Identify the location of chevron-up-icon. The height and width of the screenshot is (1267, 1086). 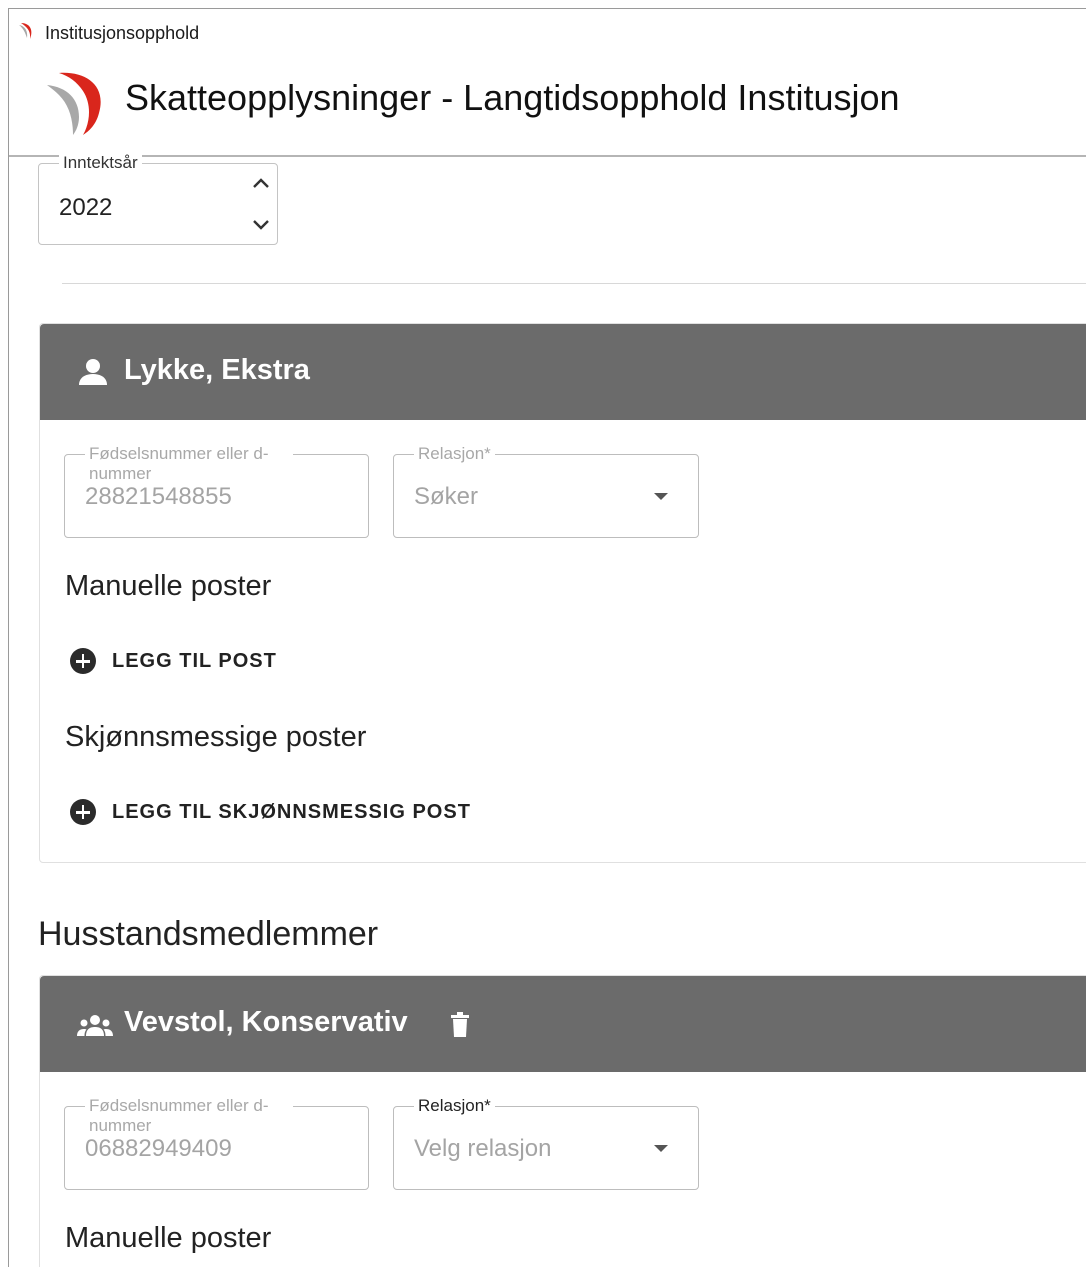
(261, 183).